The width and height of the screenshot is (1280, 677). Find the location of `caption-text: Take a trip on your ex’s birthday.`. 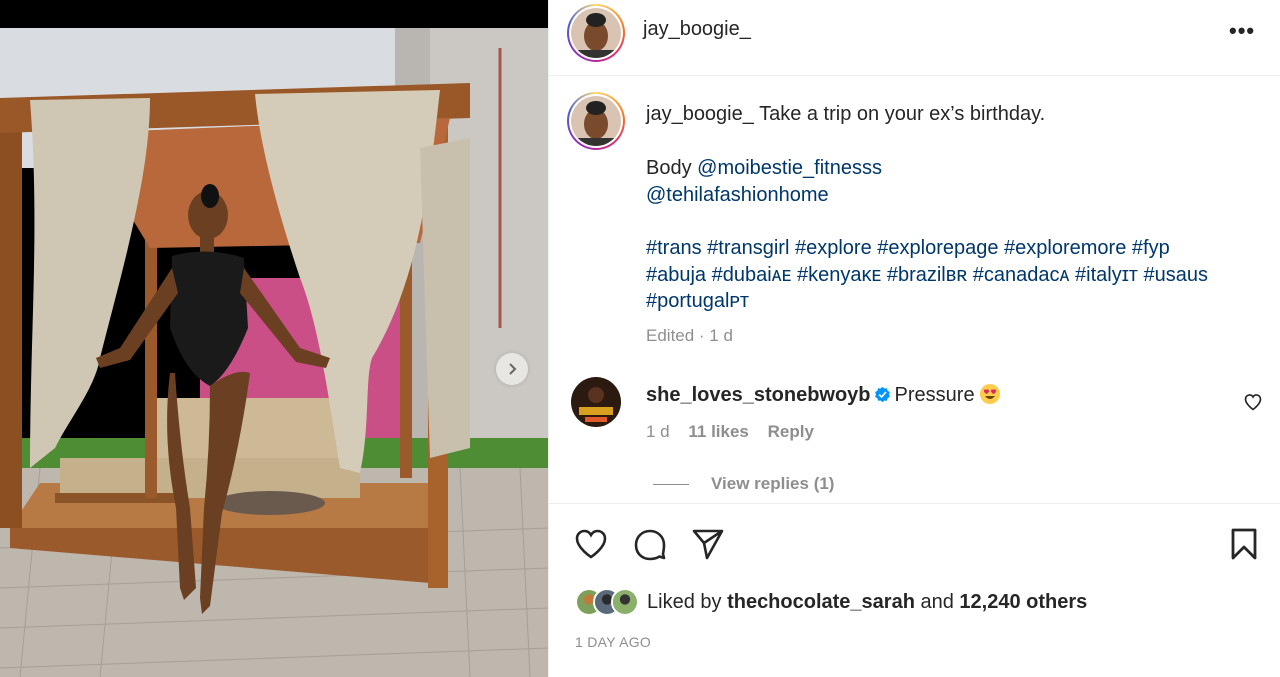

caption-text: Take a trip on your ex’s birthday. is located at coordinates (902, 114).